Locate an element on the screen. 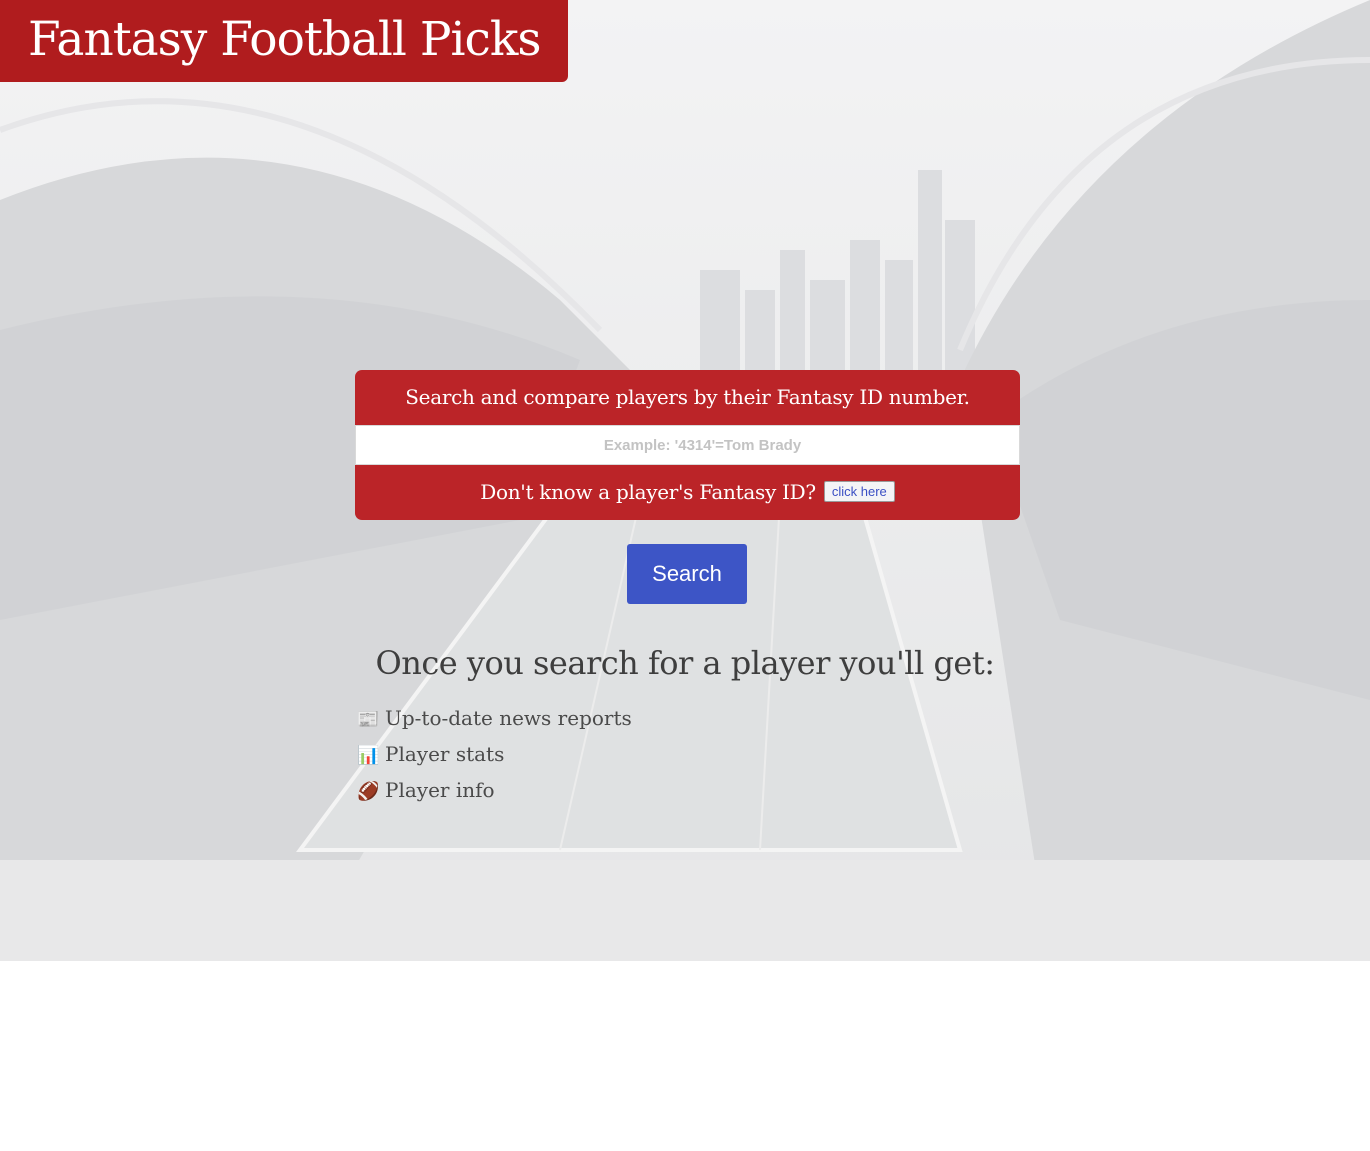 The height and width of the screenshot is (1151, 1370). click-here-button: click here is located at coordinates (859, 491).